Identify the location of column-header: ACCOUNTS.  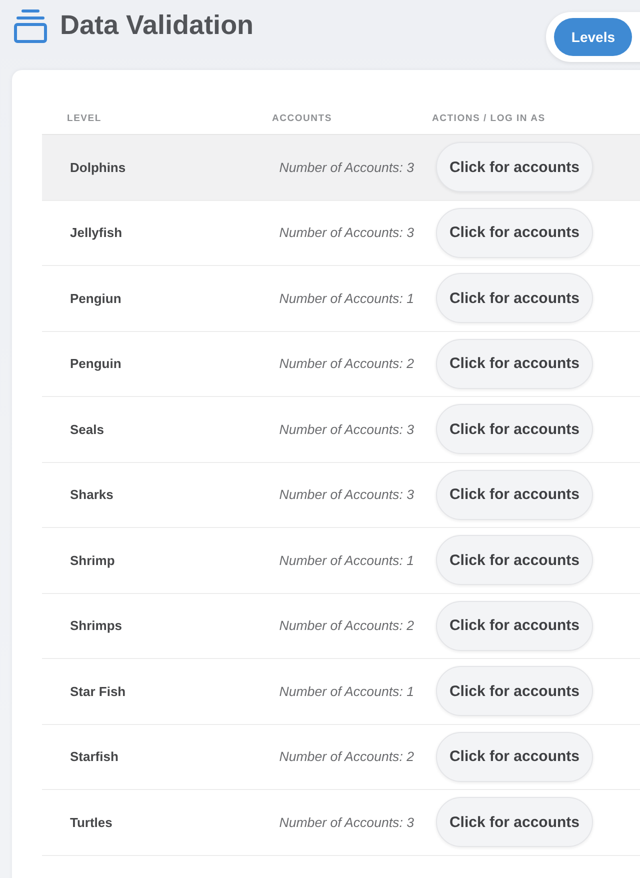
(302, 119).